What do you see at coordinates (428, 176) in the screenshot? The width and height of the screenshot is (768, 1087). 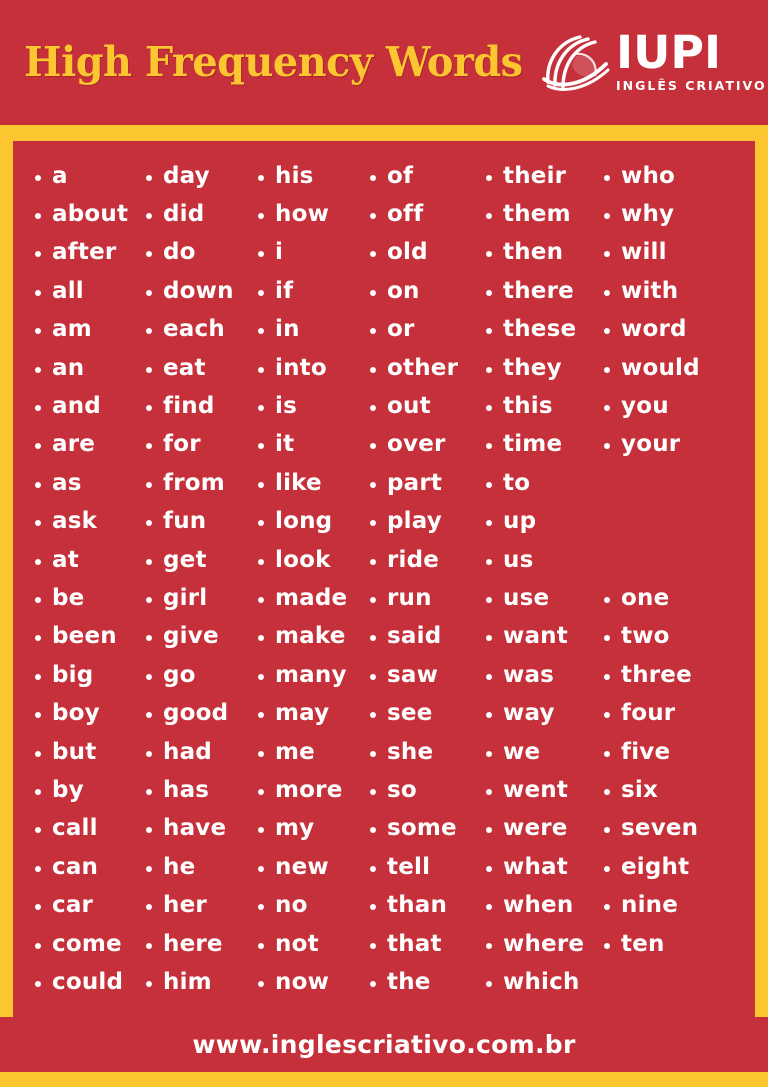 I see `word-item: of` at bounding box center [428, 176].